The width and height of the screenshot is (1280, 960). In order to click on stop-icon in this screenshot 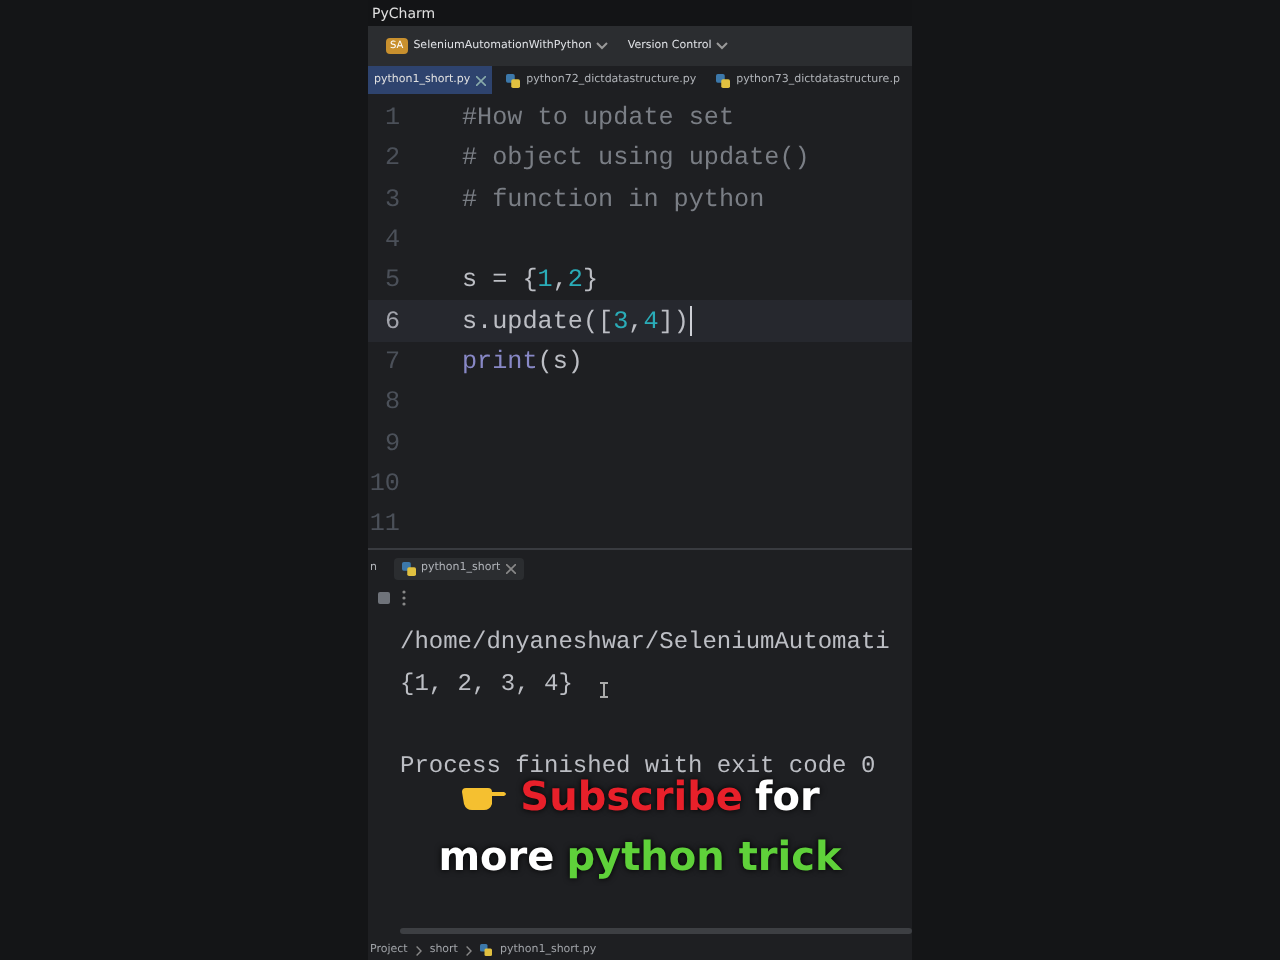, I will do `click(384, 598)`.